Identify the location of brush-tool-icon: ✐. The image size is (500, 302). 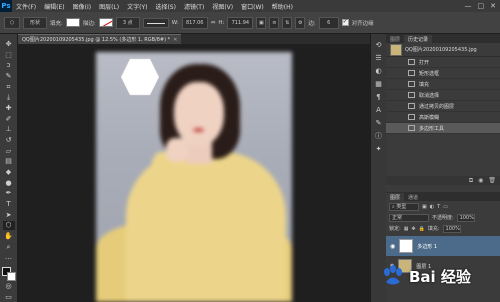
(9, 119).